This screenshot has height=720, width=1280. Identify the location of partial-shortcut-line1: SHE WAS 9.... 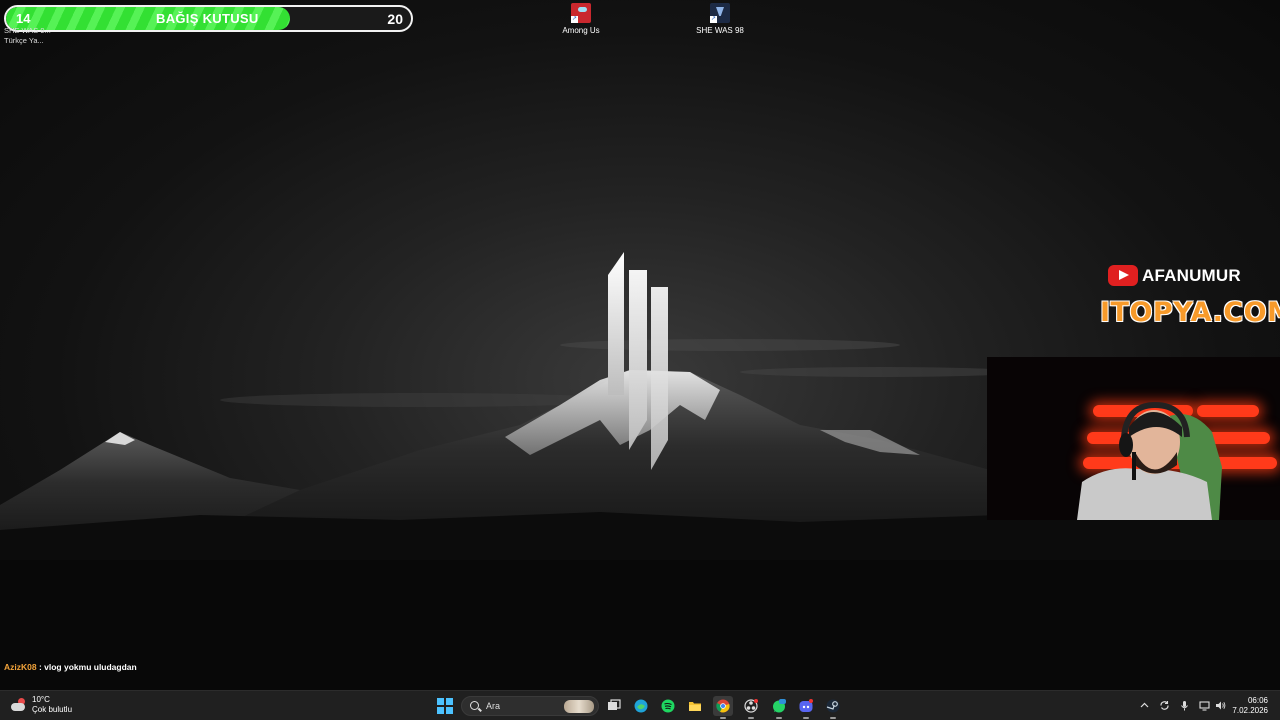
(27, 30).